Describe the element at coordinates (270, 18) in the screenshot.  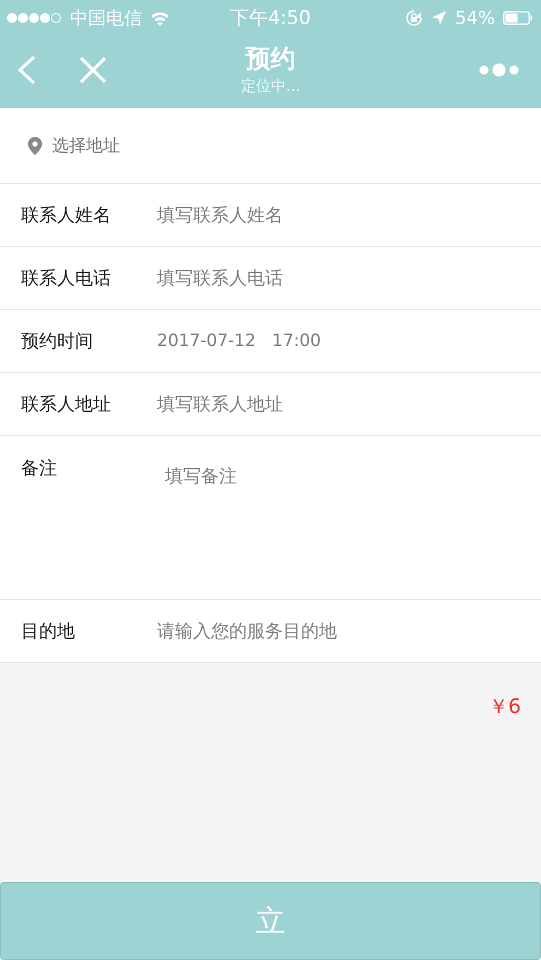
I see `status-time: 下午4:50` at that location.